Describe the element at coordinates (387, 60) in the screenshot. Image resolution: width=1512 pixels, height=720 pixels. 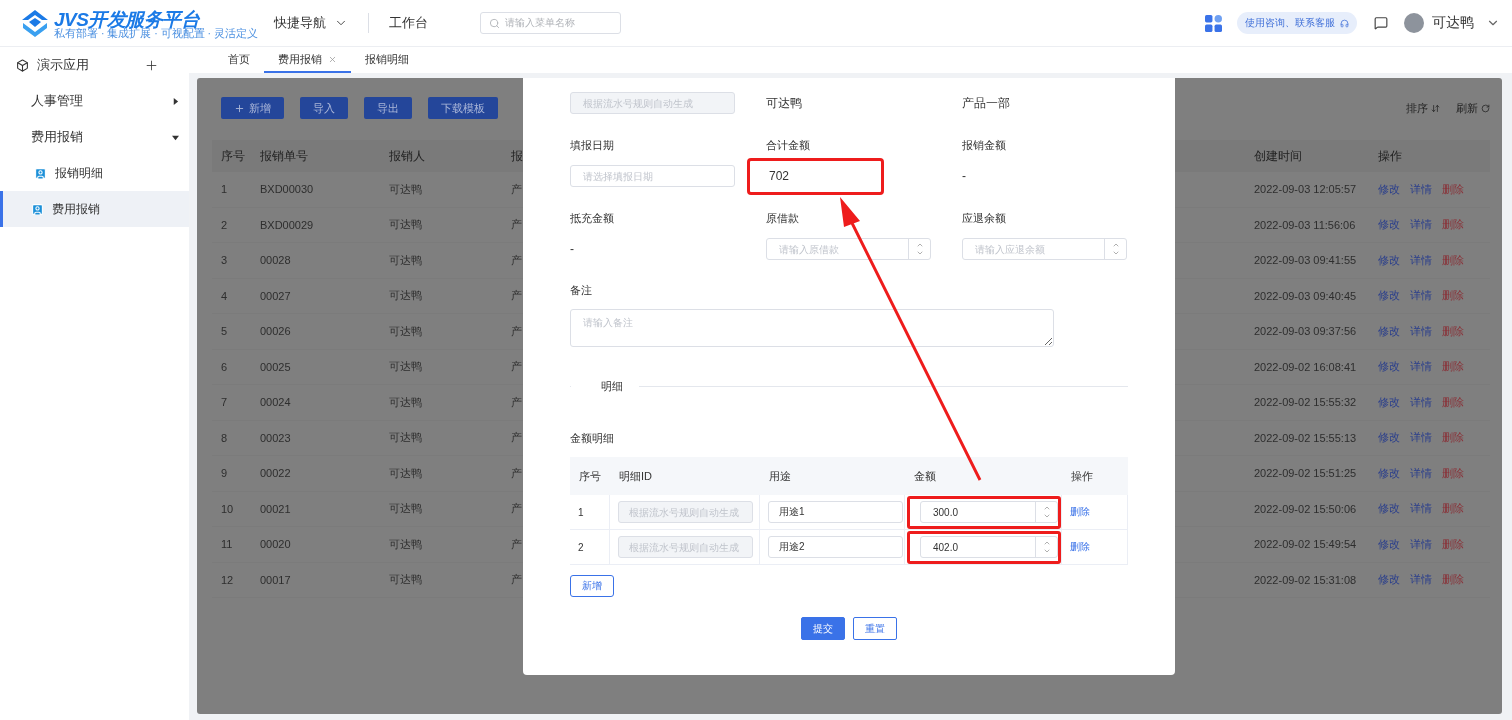
I see `tab: 报销明细` at that location.